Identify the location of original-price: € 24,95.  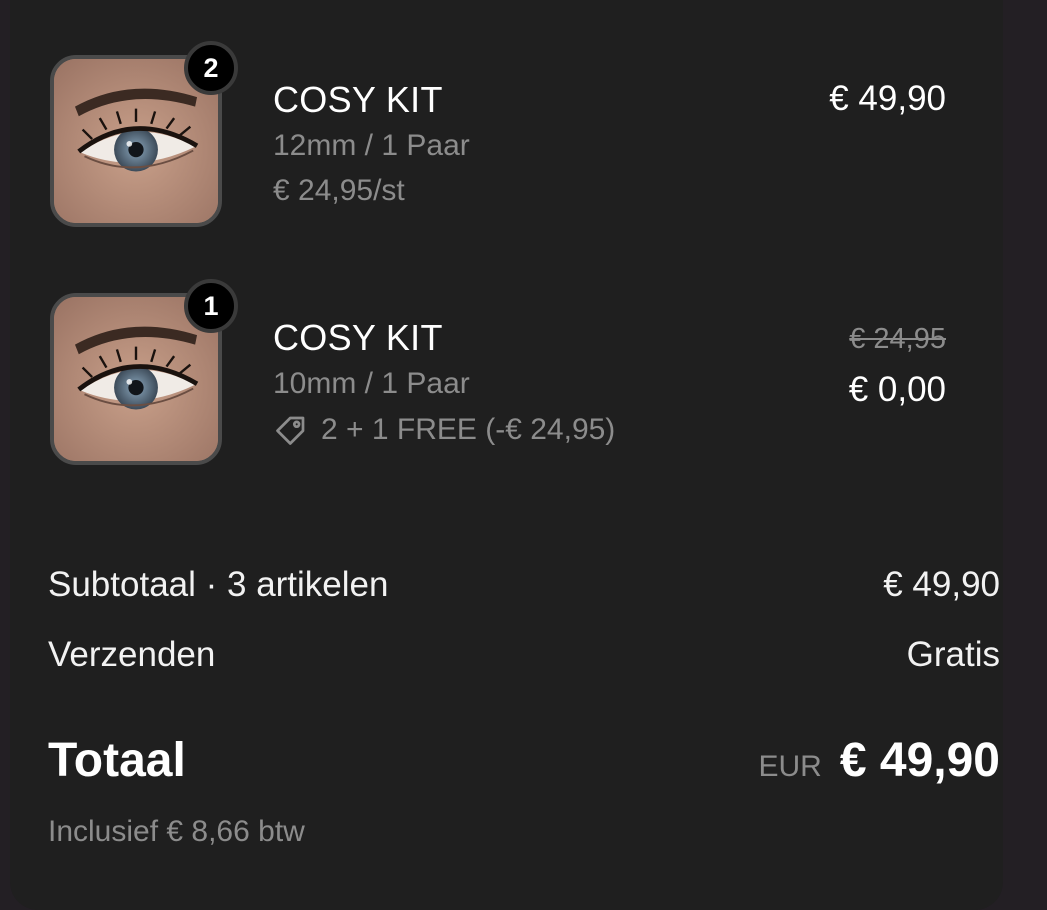
(897, 339).